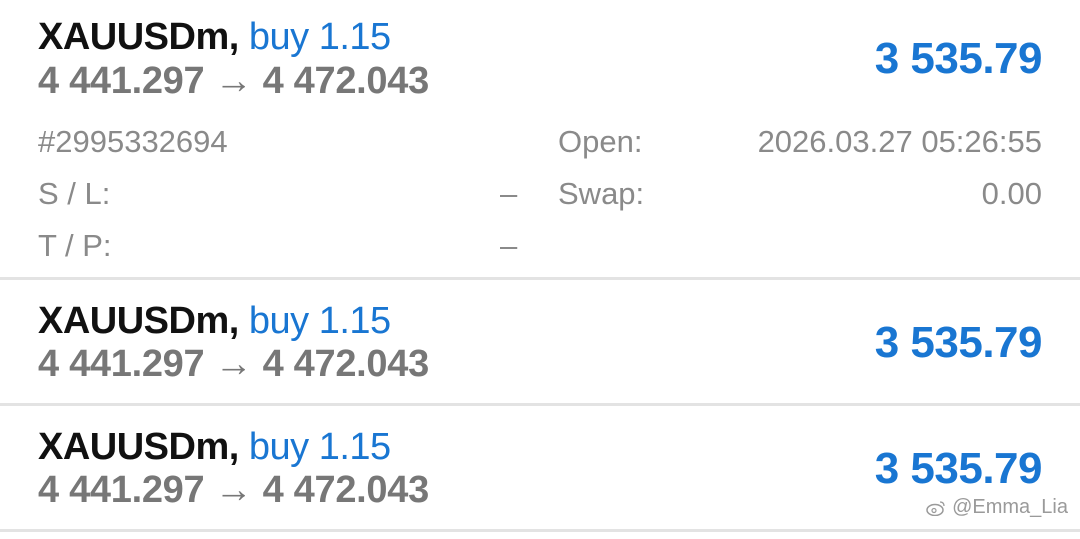 The width and height of the screenshot is (1080, 539). What do you see at coordinates (601, 193) in the screenshot?
I see `swap-label: Swap:` at bounding box center [601, 193].